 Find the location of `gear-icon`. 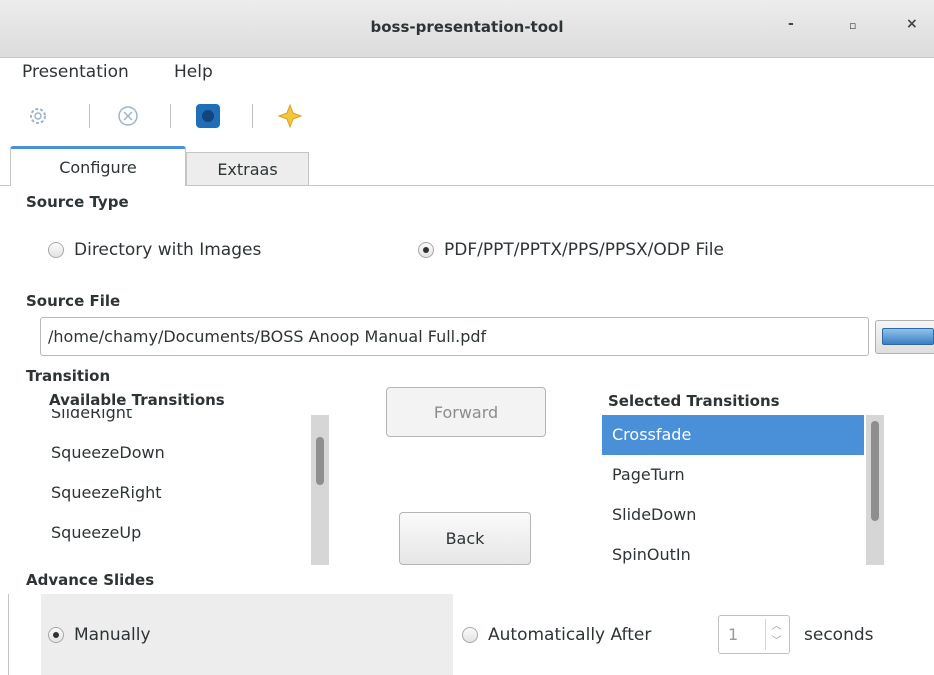

gear-icon is located at coordinates (38, 116).